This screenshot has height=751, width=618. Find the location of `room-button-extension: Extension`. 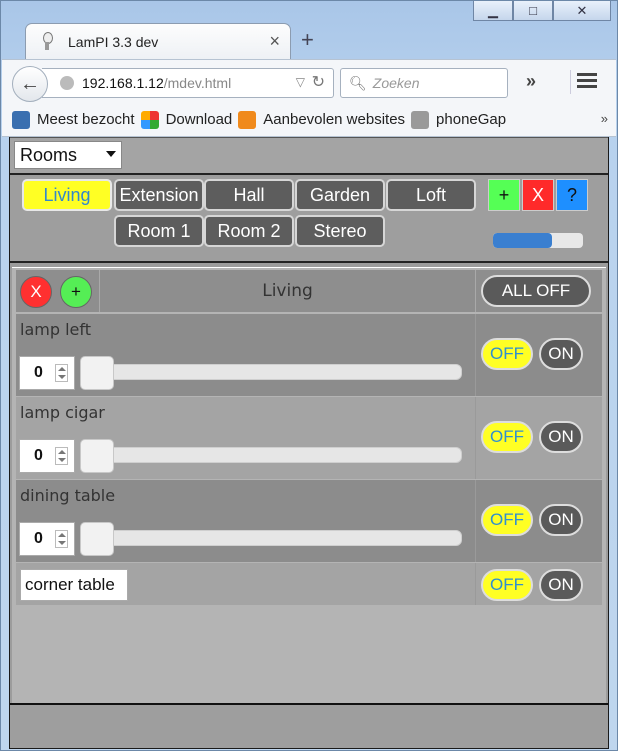

room-button-extension: Extension is located at coordinates (159, 195).